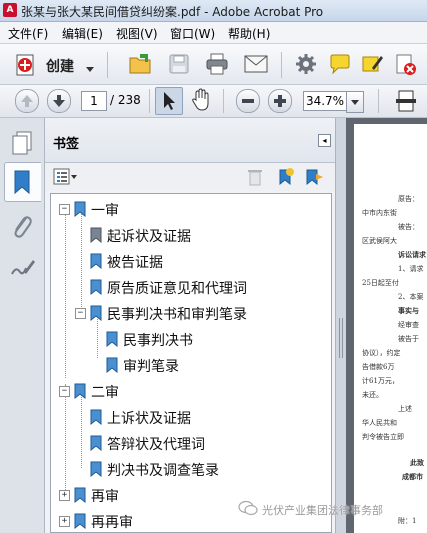 The width and height of the screenshot is (427, 533). What do you see at coordinates (59, 101) in the screenshot?
I see `next-page-button` at bounding box center [59, 101].